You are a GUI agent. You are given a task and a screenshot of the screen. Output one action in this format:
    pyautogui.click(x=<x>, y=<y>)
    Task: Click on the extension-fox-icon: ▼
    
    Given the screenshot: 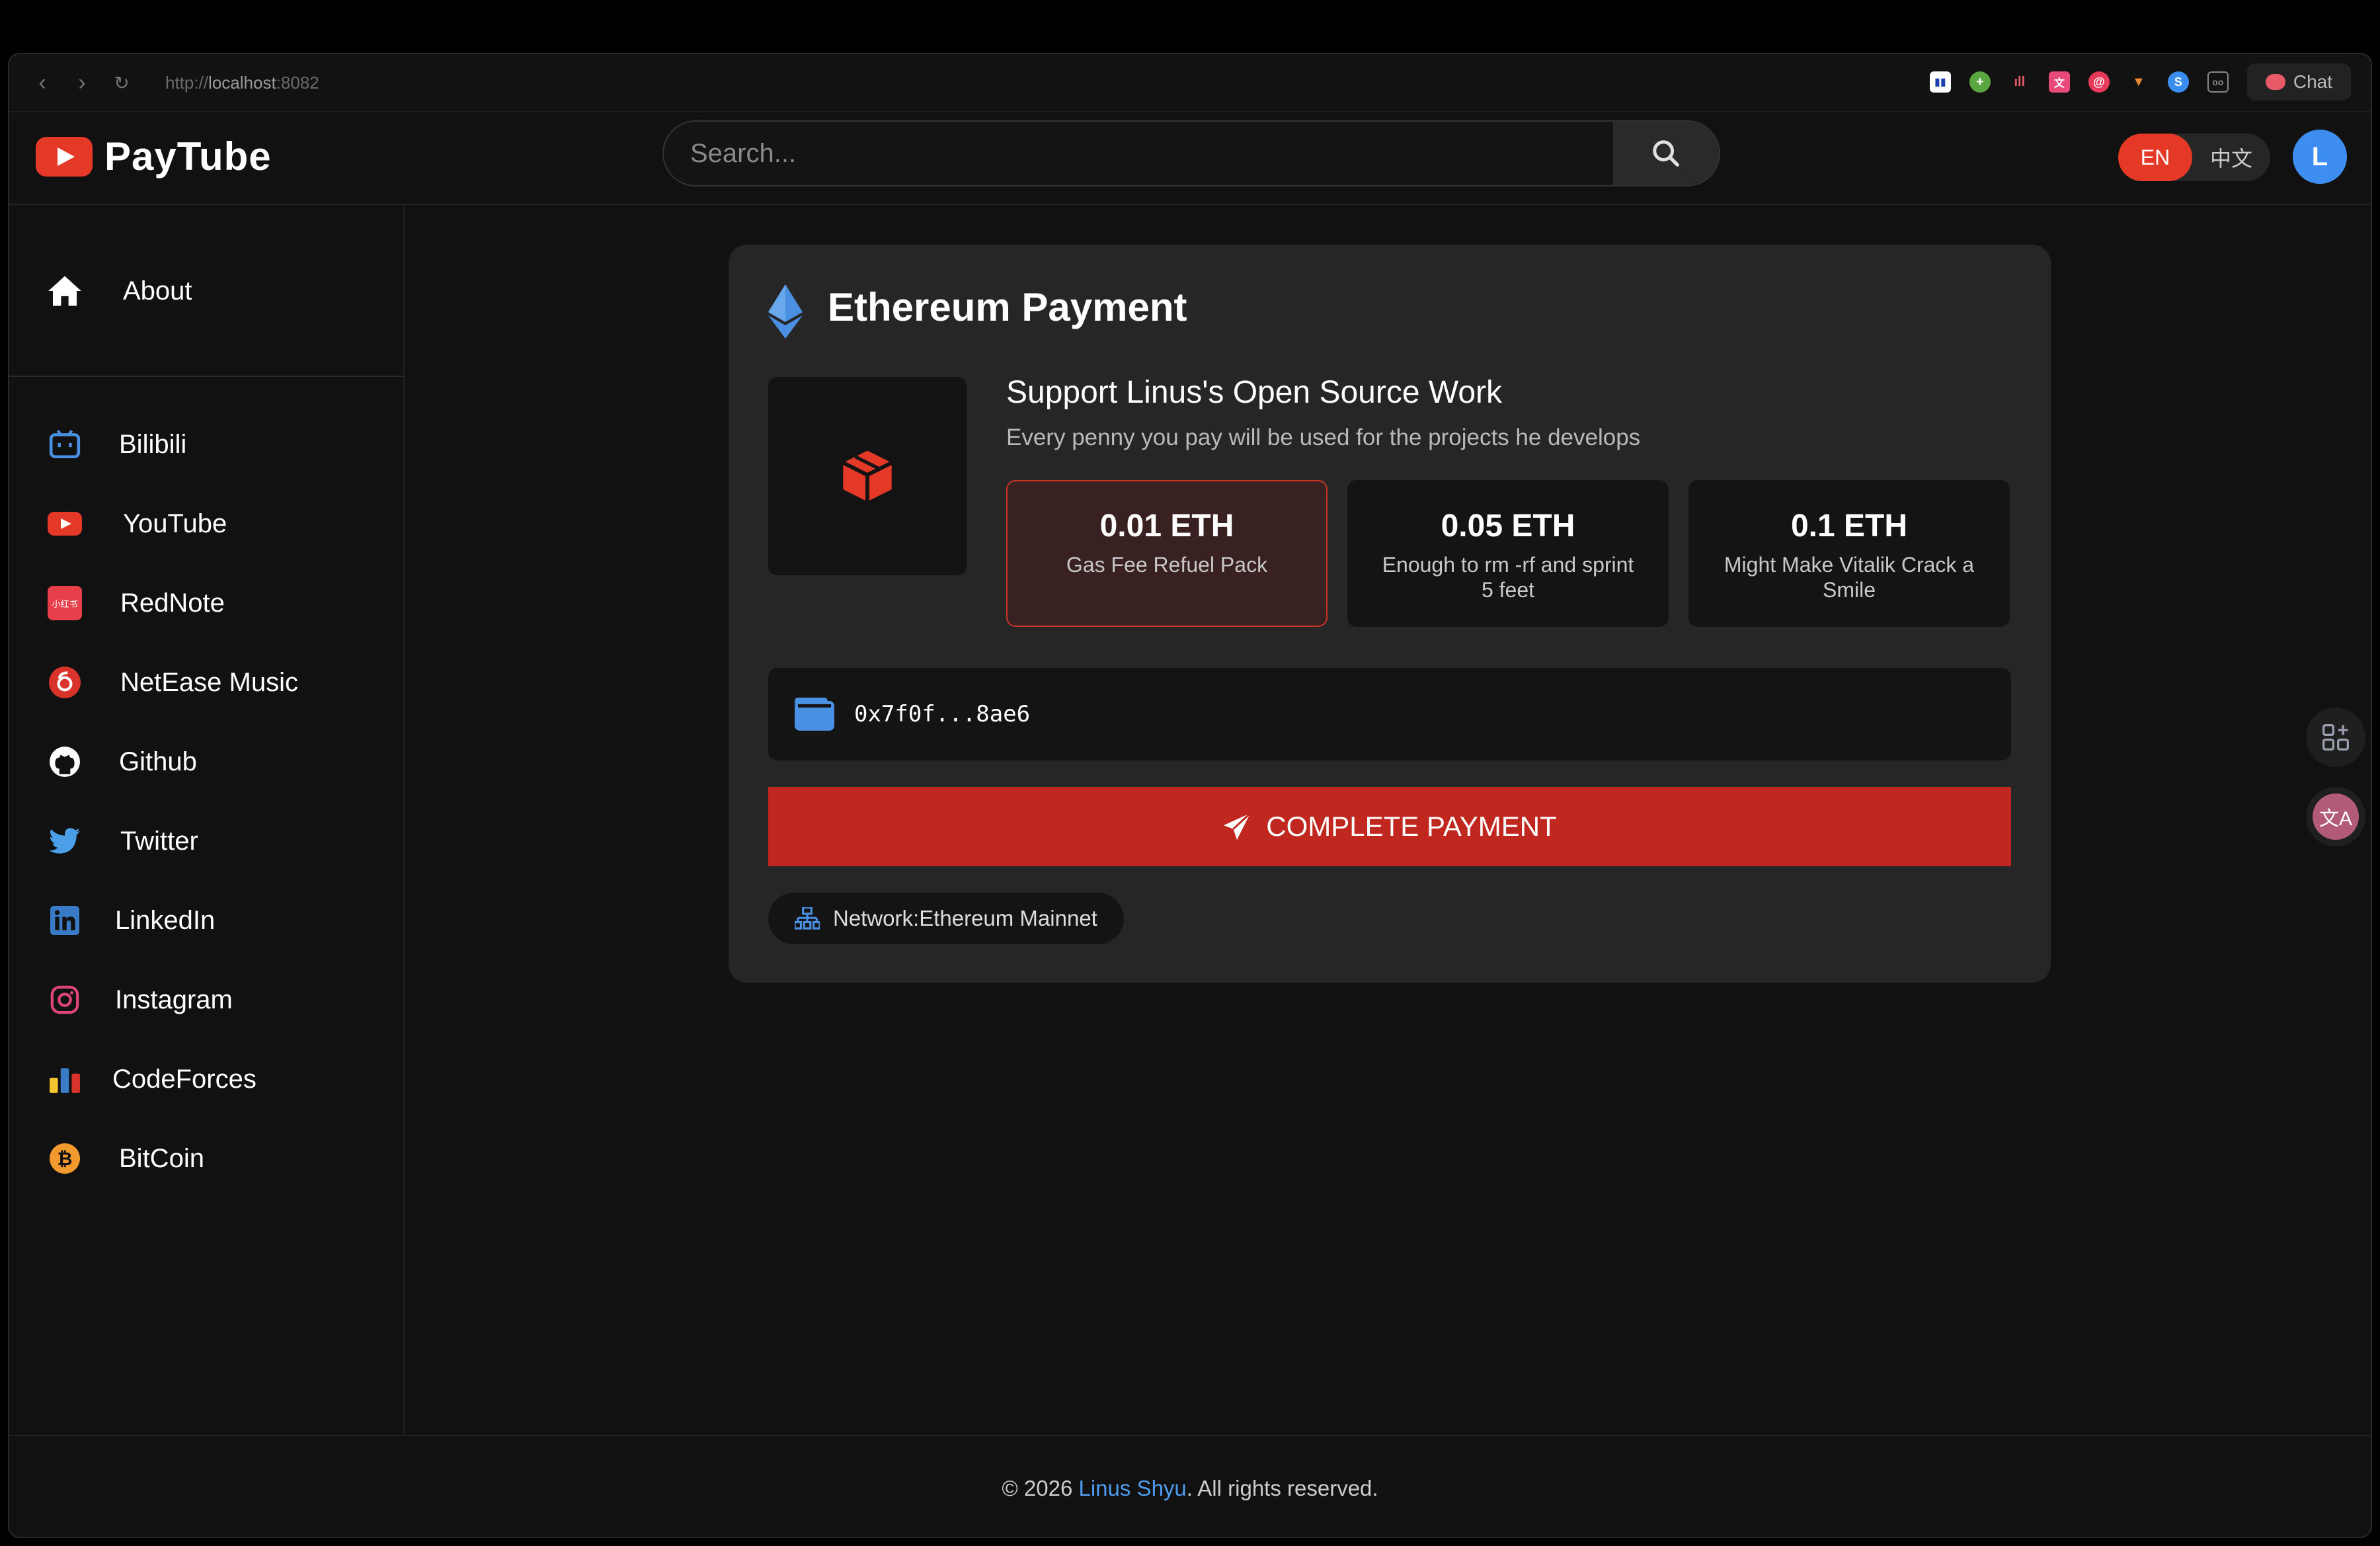 What is the action you would take?
    pyautogui.click(x=2138, y=82)
    